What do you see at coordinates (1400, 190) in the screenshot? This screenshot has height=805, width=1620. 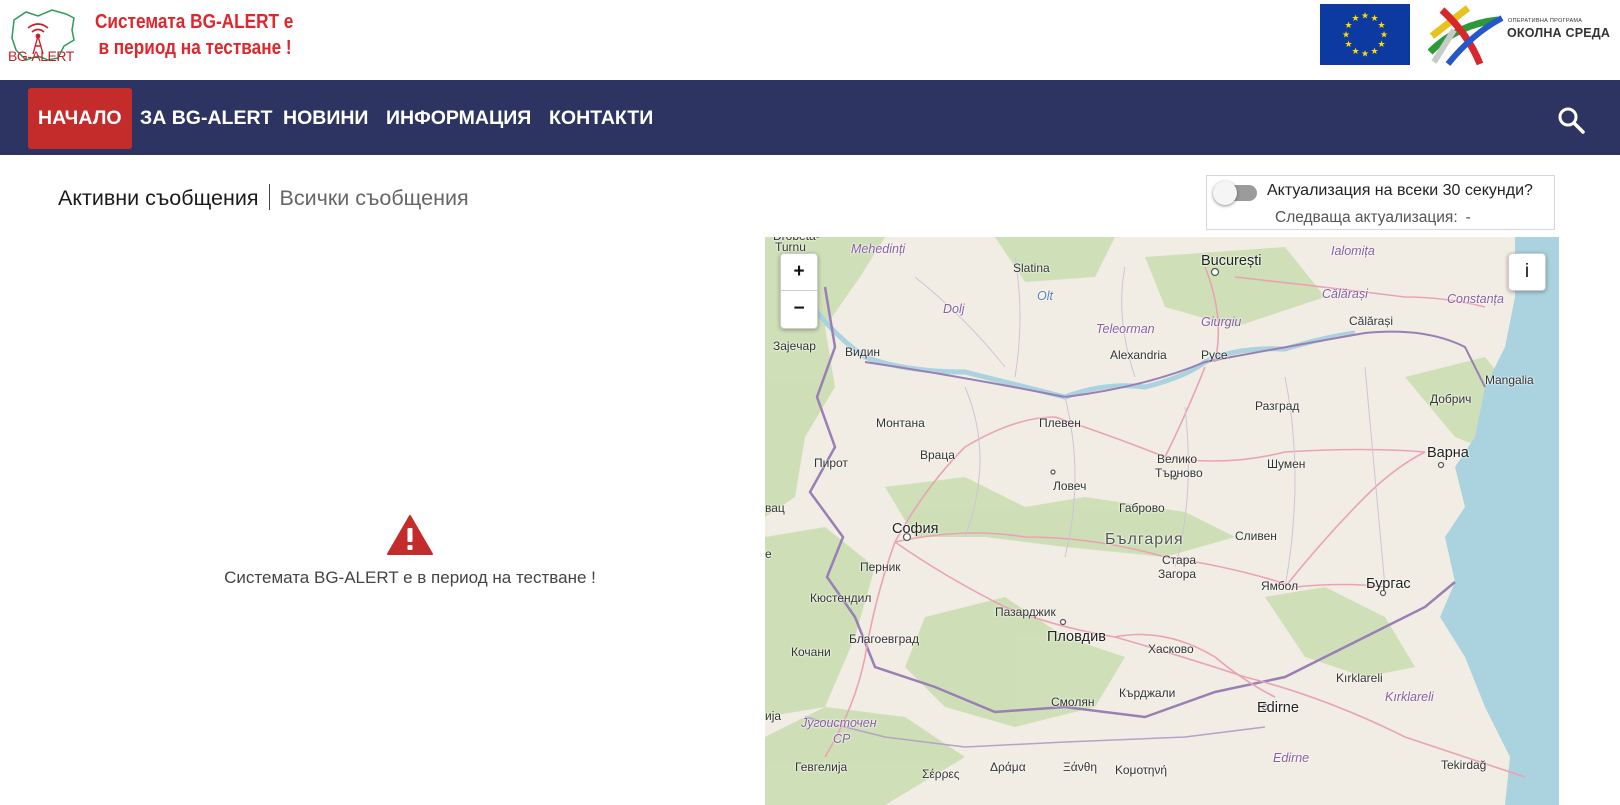 I see `auto-refresh-label: Актуализация на всеки 30 секунди?` at bounding box center [1400, 190].